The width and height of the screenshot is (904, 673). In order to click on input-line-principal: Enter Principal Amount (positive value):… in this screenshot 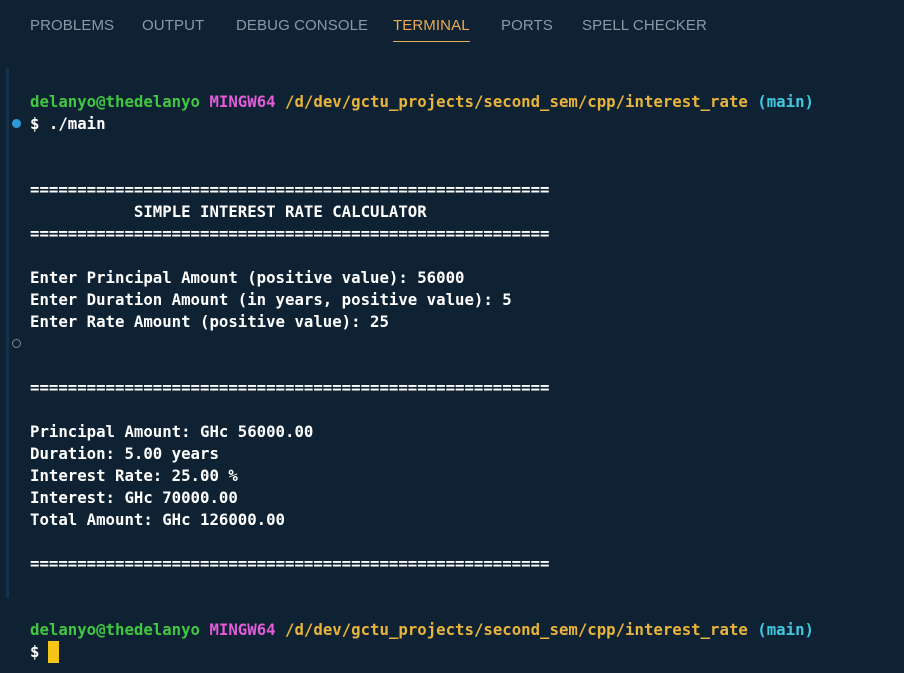, I will do `click(247, 277)`.